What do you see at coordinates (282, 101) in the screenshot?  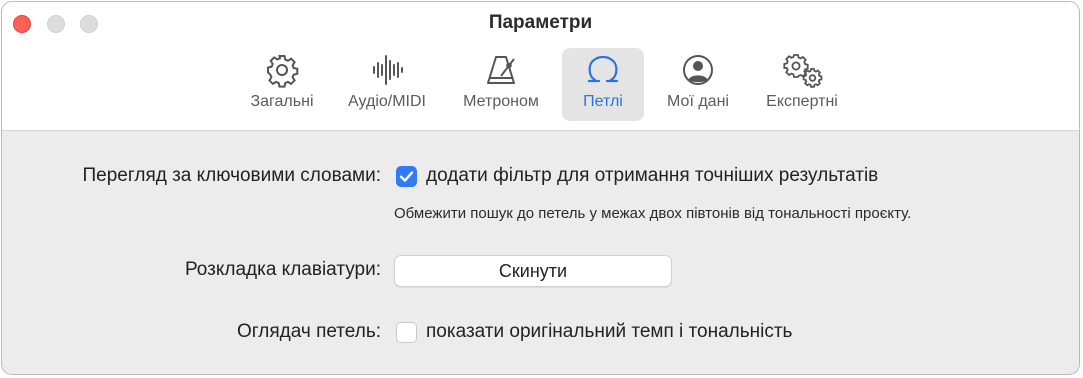 I see `tab-label: Загальні` at bounding box center [282, 101].